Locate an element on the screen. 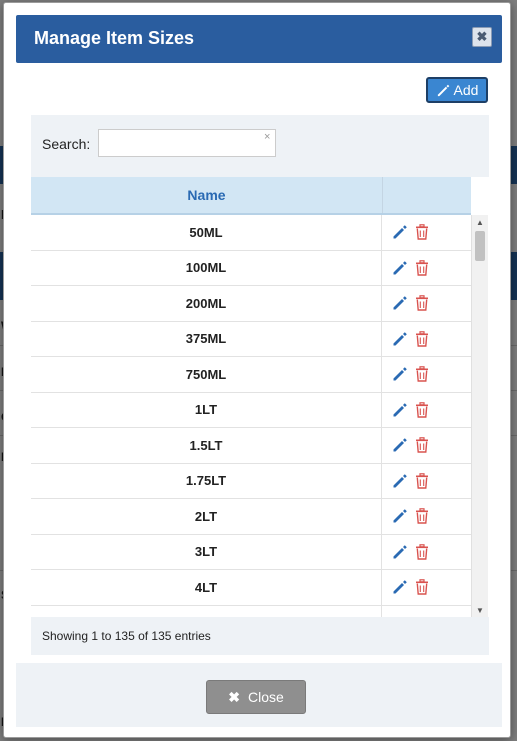 Image resolution: width=517 pixels, height=741 pixels. dialog-header: Manage Item Sizes ✖ is located at coordinates (259, 39).